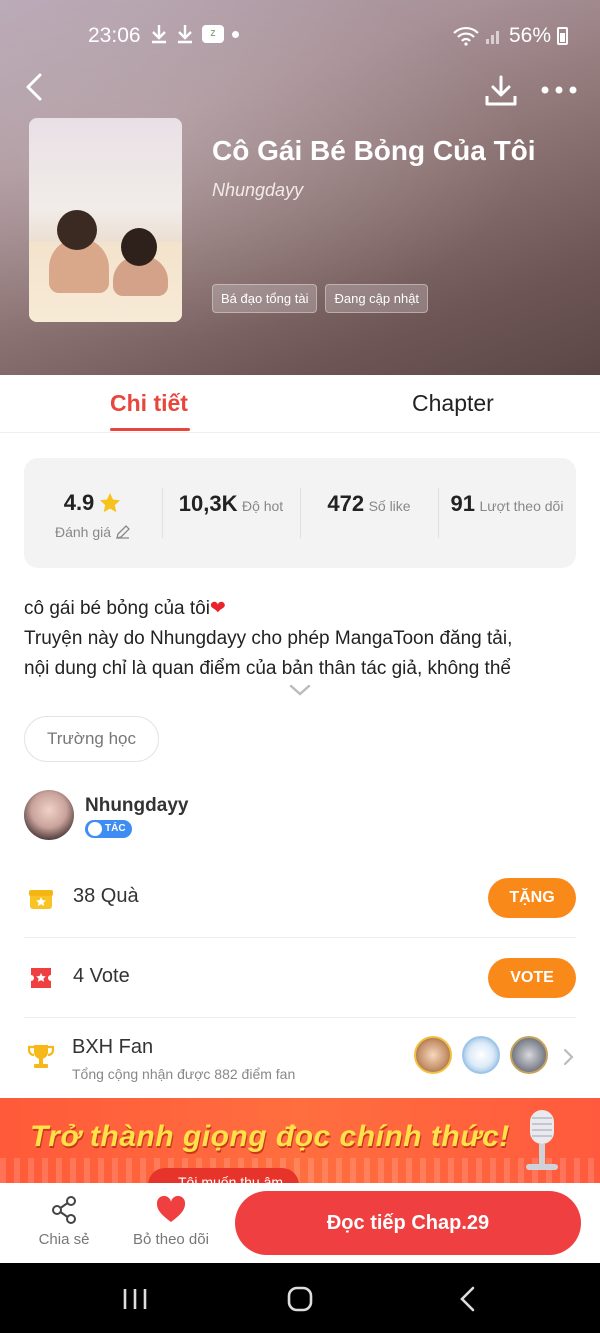 This screenshot has width=600, height=1333. What do you see at coordinates (300, 404) in the screenshot?
I see `tab-bar: Chi tiết Chapter` at bounding box center [300, 404].